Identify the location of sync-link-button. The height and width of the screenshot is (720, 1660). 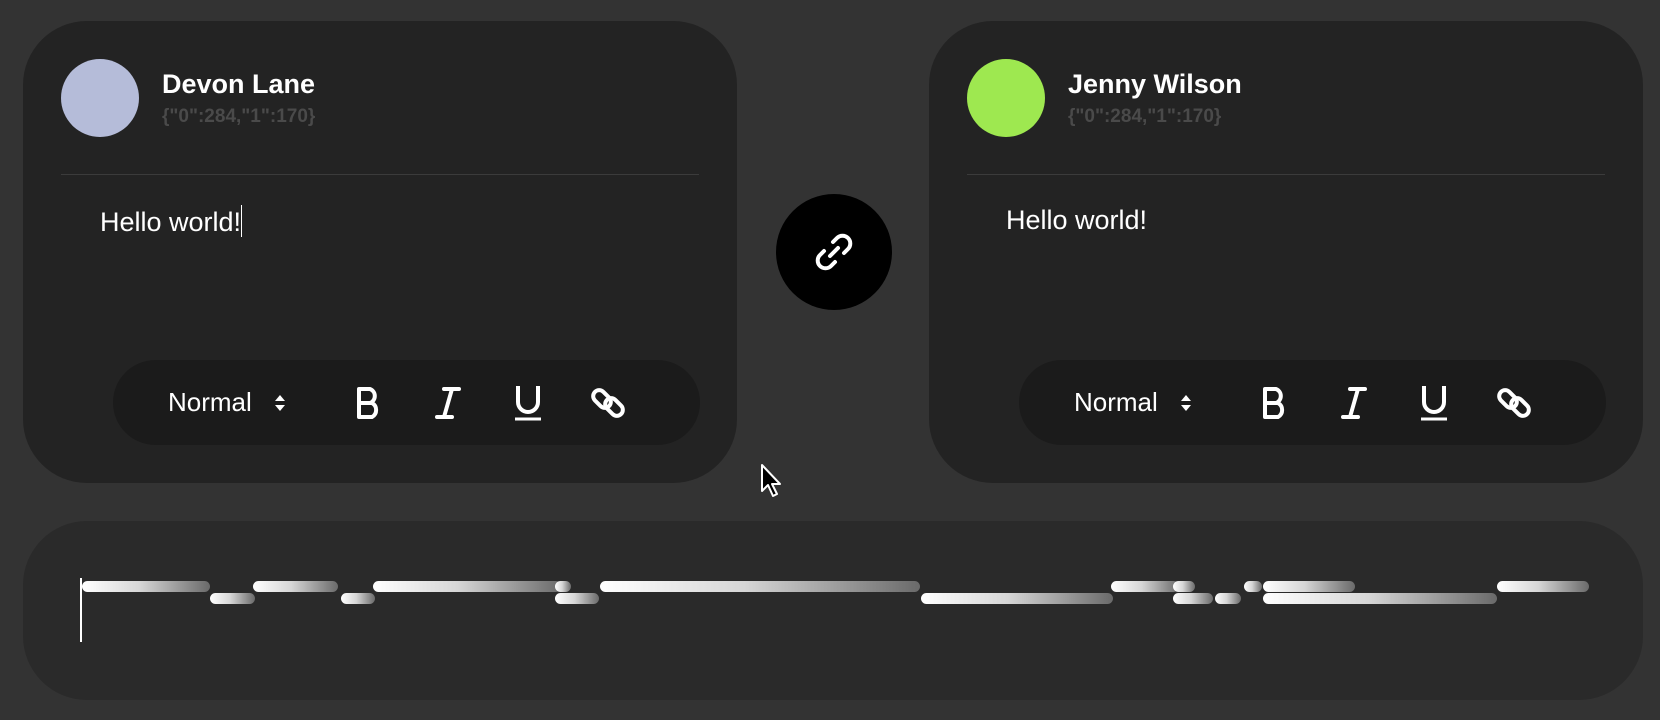
(834, 252).